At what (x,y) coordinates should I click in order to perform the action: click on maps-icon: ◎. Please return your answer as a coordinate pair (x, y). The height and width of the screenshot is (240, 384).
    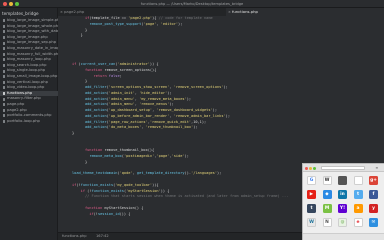
    Looking at the image, I should click on (342, 222).